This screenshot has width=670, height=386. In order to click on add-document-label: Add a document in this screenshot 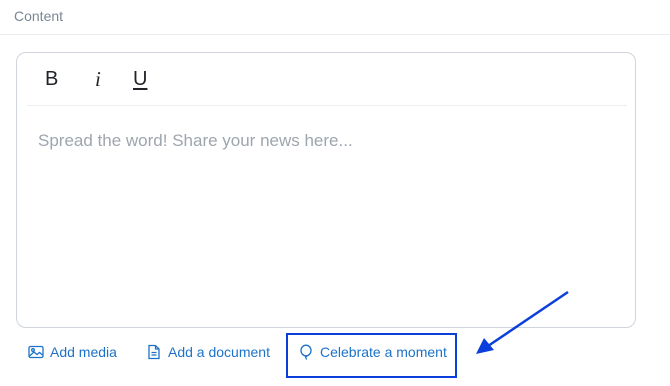, I will do `click(219, 352)`.